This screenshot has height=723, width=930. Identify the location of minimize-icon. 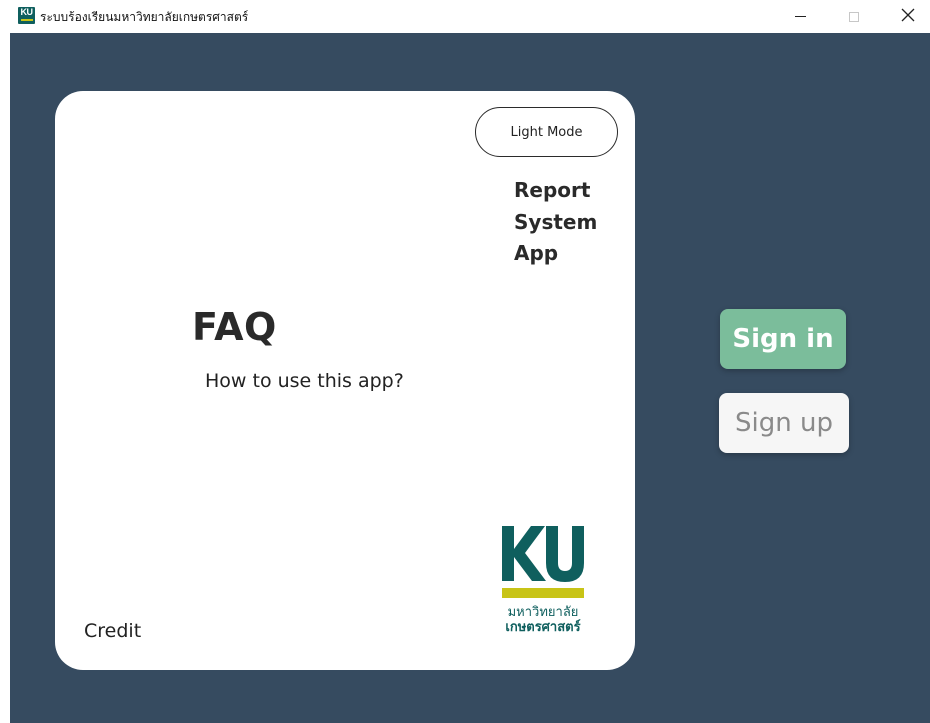
(800, 16).